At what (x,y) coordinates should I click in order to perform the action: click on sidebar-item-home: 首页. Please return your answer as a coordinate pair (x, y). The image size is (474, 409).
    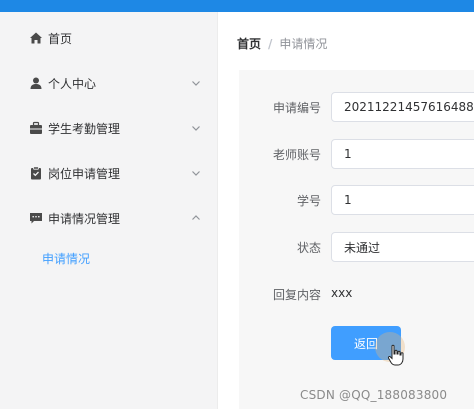
    Looking at the image, I should click on (109, 38).